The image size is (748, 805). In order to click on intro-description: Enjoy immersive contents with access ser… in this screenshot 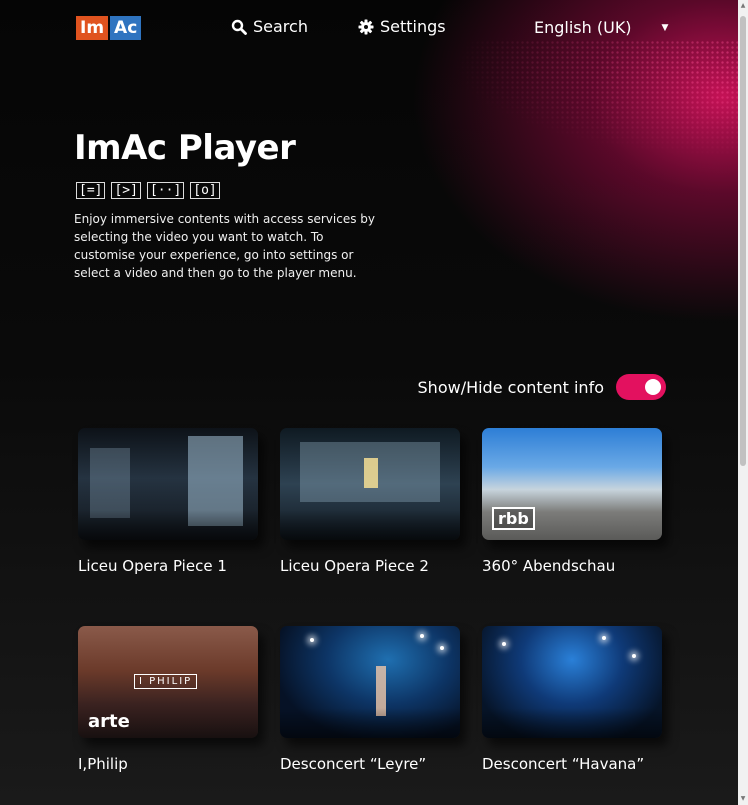, I will do `click(224, 246)`.